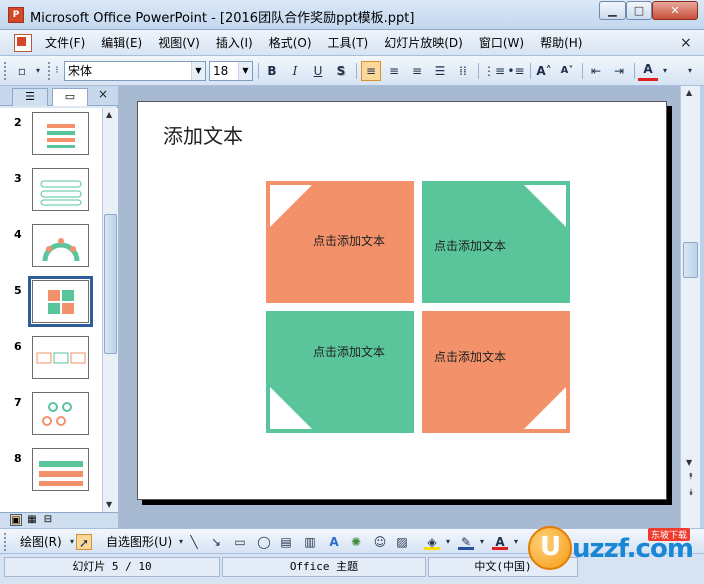 Image resolution: width=704 pixels, height=584 pixels. What do you see at coordinates (84, 542) in the screenshot?
I see `select-pointer-icon: ➚` at bounding box center [84, 542].